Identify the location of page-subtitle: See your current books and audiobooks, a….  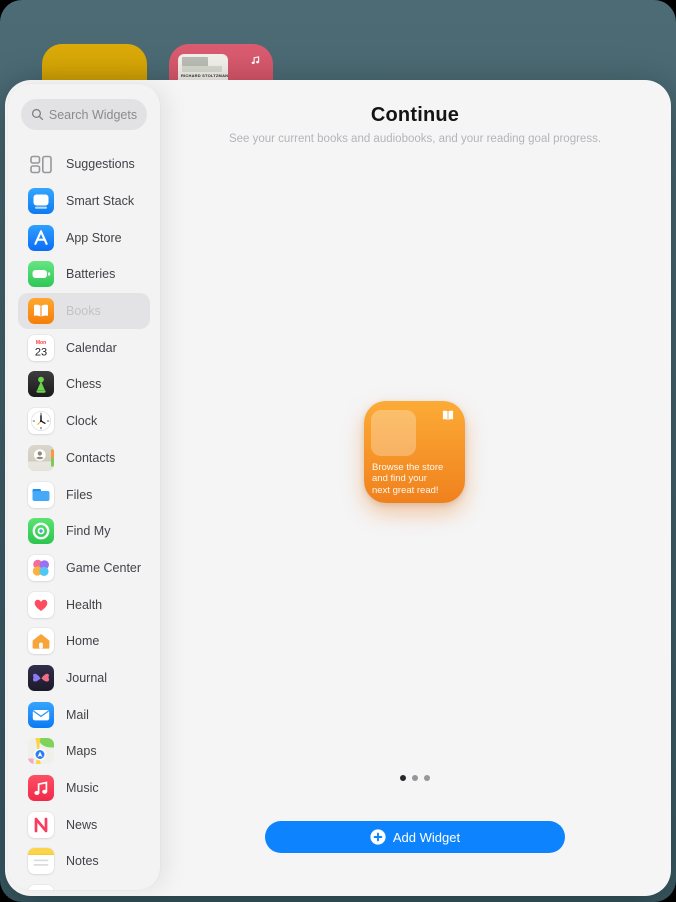
(415, 139).